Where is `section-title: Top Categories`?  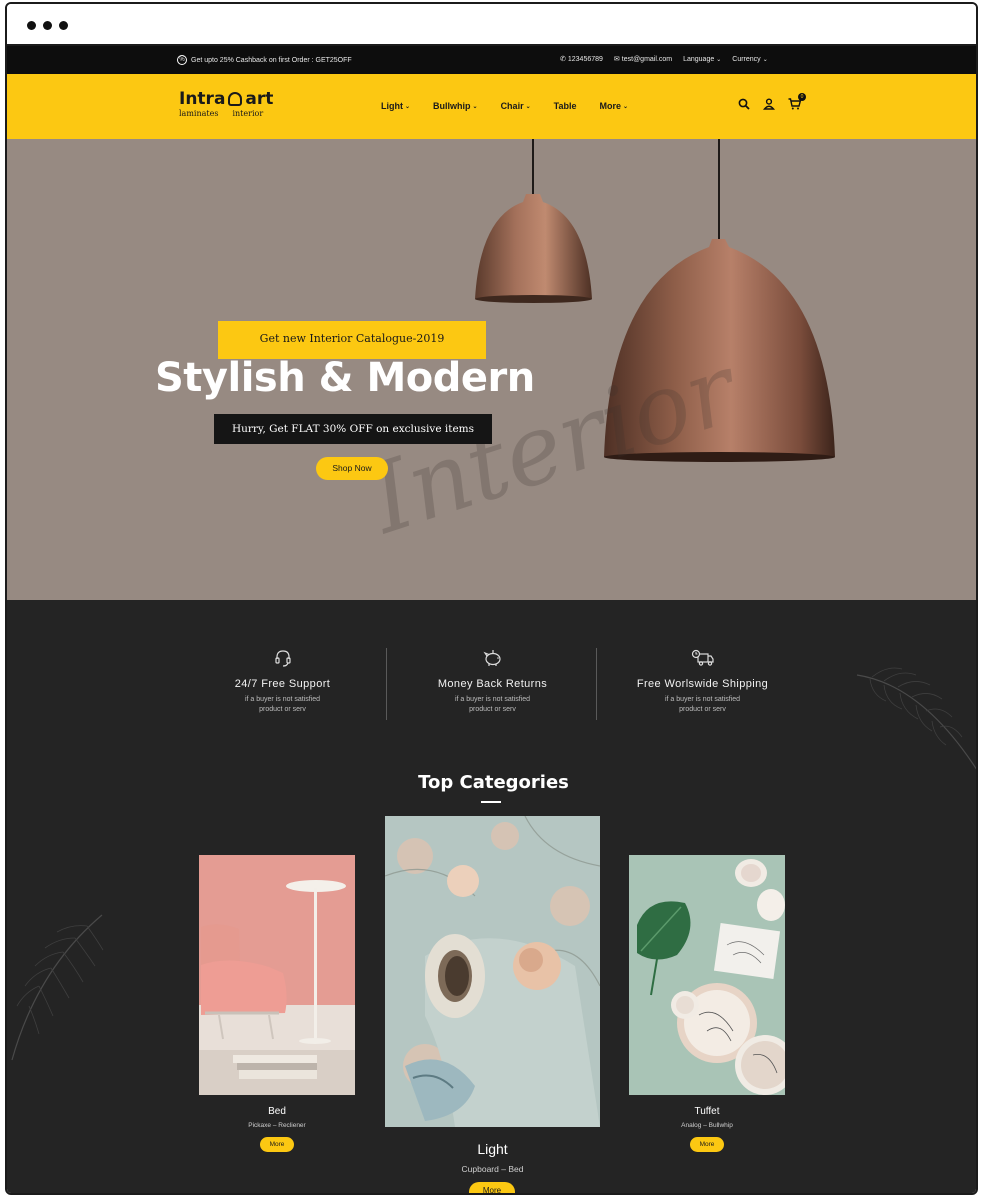
section-title: Top Categories is located at coordinates (493, 782).